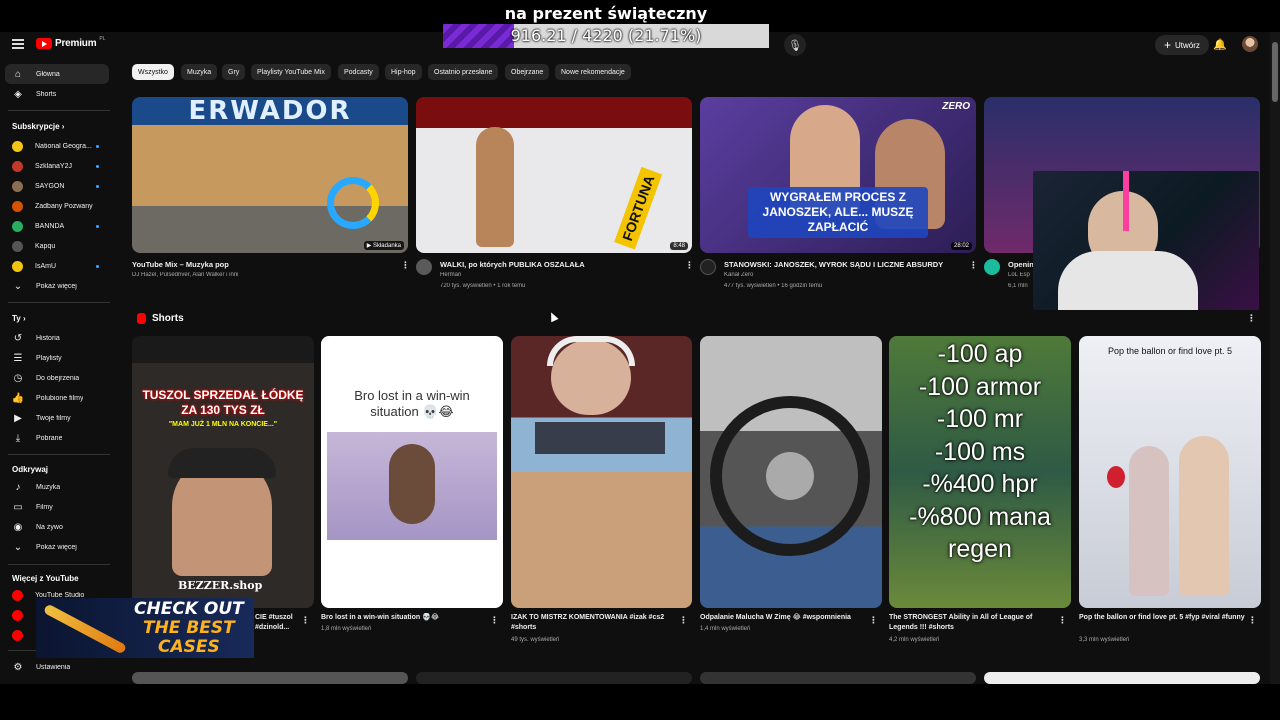  Describe the element at coordinates (1250, 44) in the screenshot. I see `avatar` at that location.